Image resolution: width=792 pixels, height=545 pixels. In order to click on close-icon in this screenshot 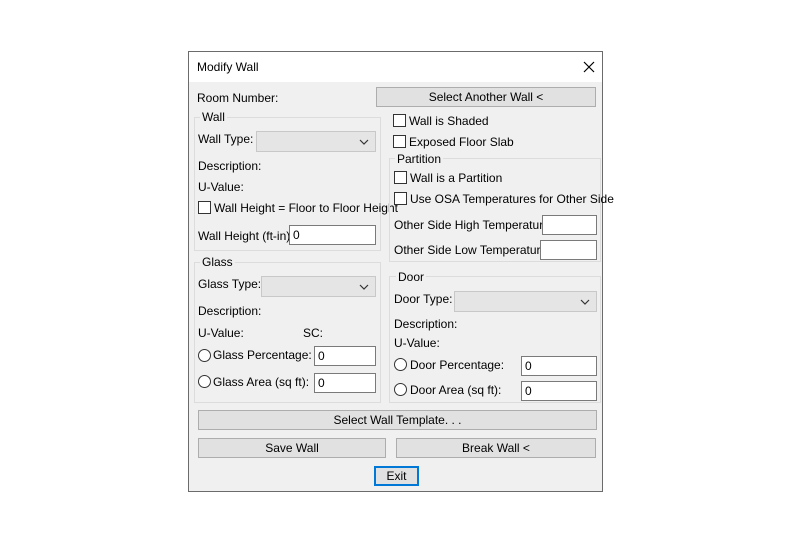, I will do `click(589, 67)`.